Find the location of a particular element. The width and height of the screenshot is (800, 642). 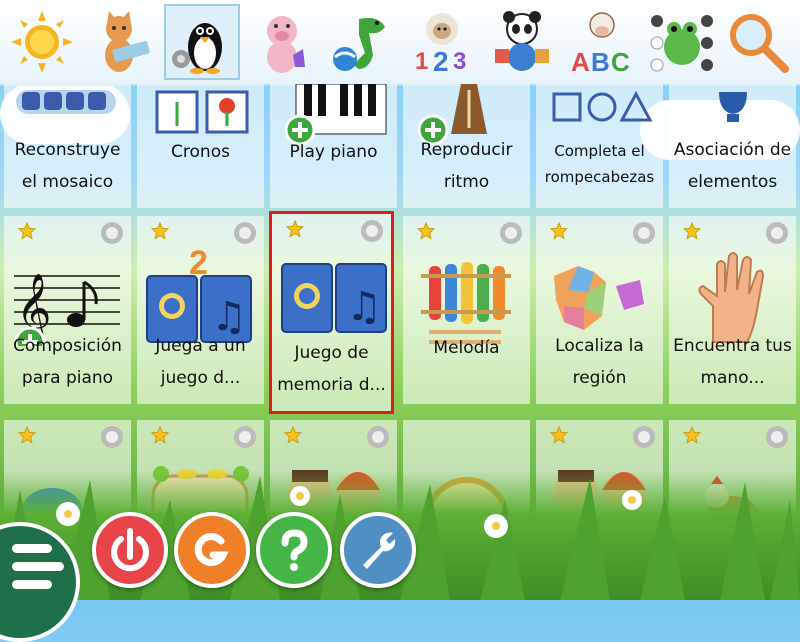

activity-tile-completa-rompecabezas: Completa el rompecabezas is located at coordinates (599, 146).